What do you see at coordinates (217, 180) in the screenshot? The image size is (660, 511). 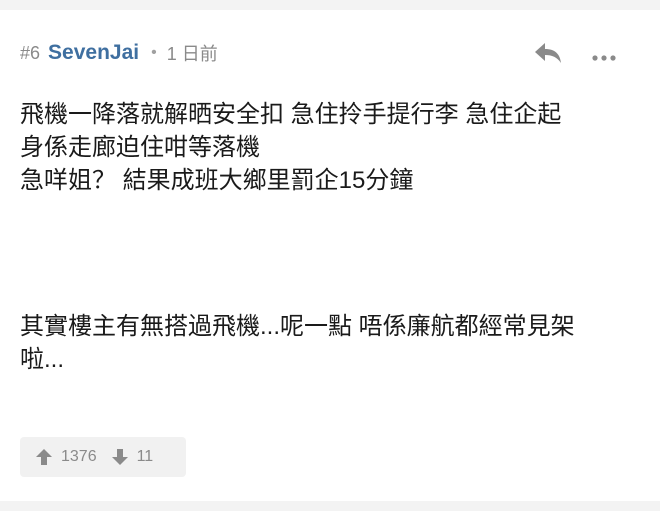 I see `content-line: 急咩姐？ 結果成班大鄉里罰企15分鐘` at bounding box center [217, 180].